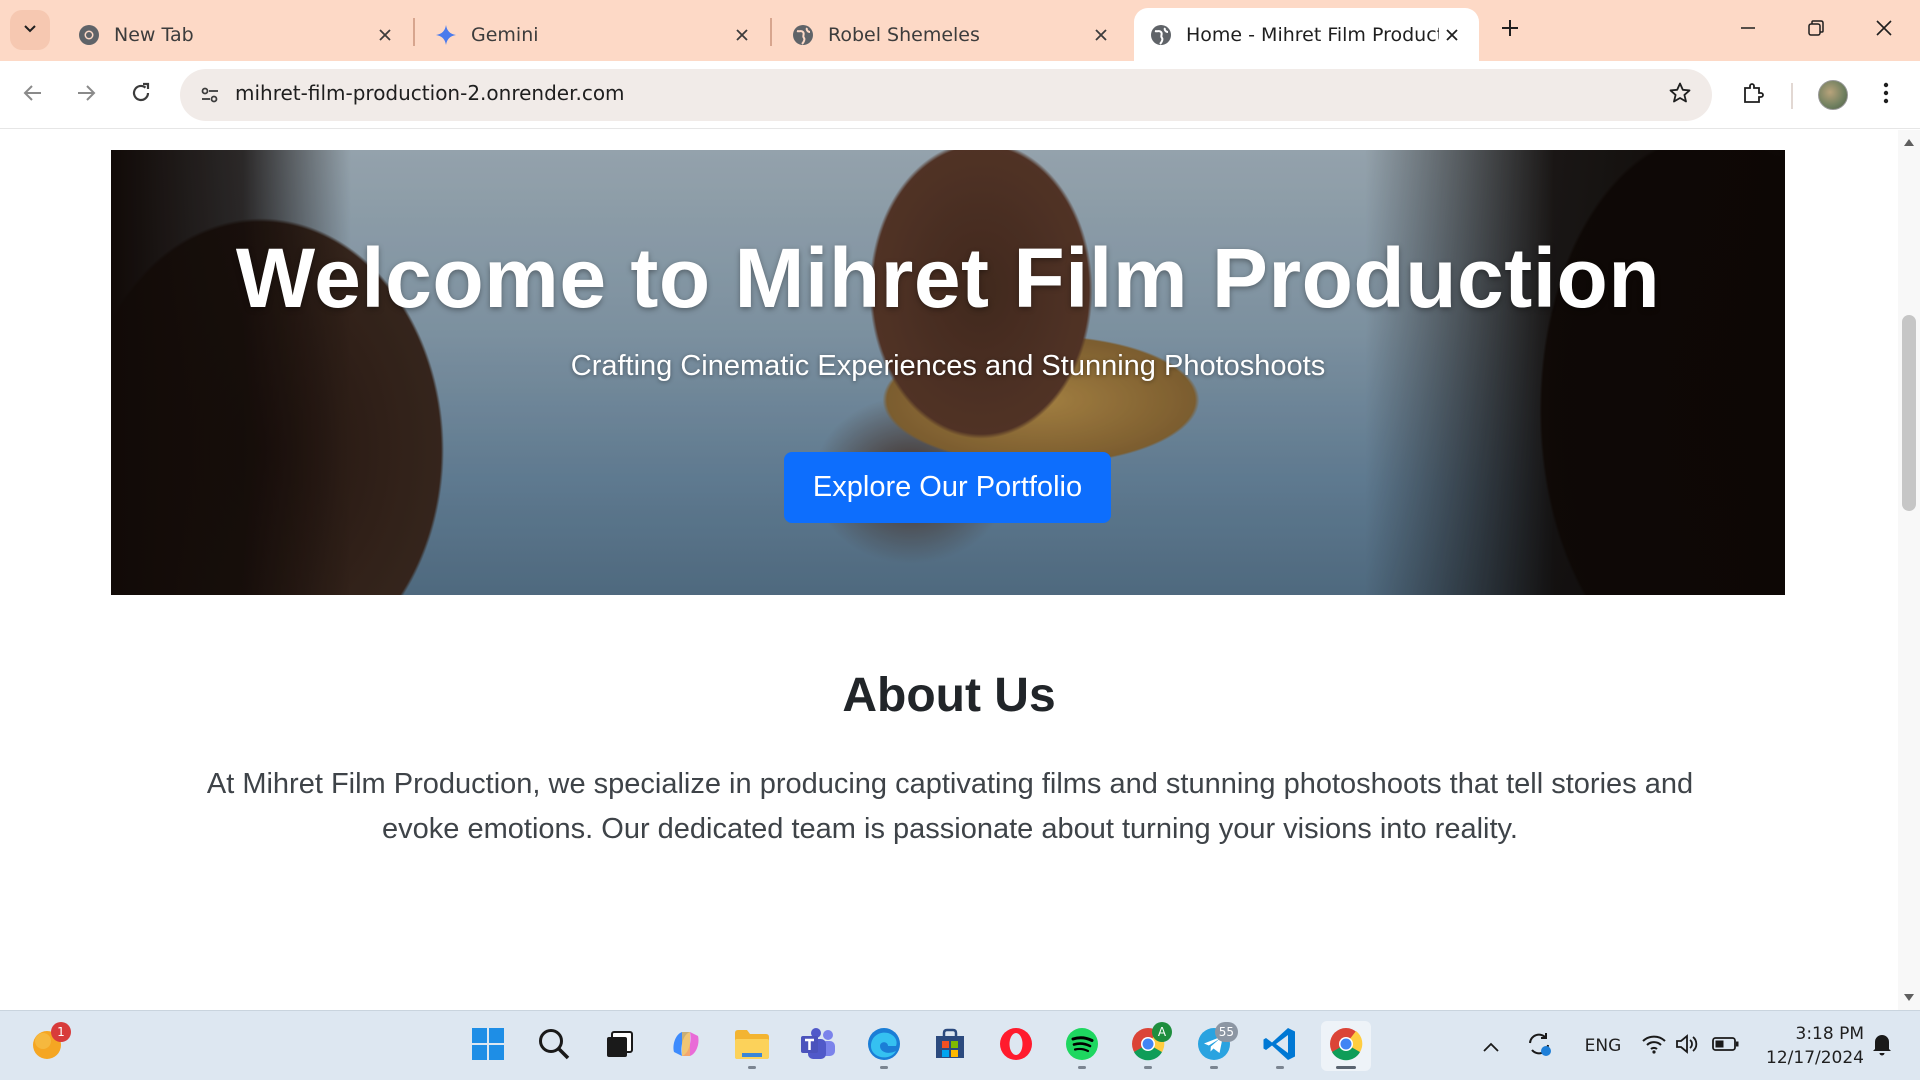 The image size is (1920, 1080). I want to click on language-label: ENG, so click(1603, 1046).